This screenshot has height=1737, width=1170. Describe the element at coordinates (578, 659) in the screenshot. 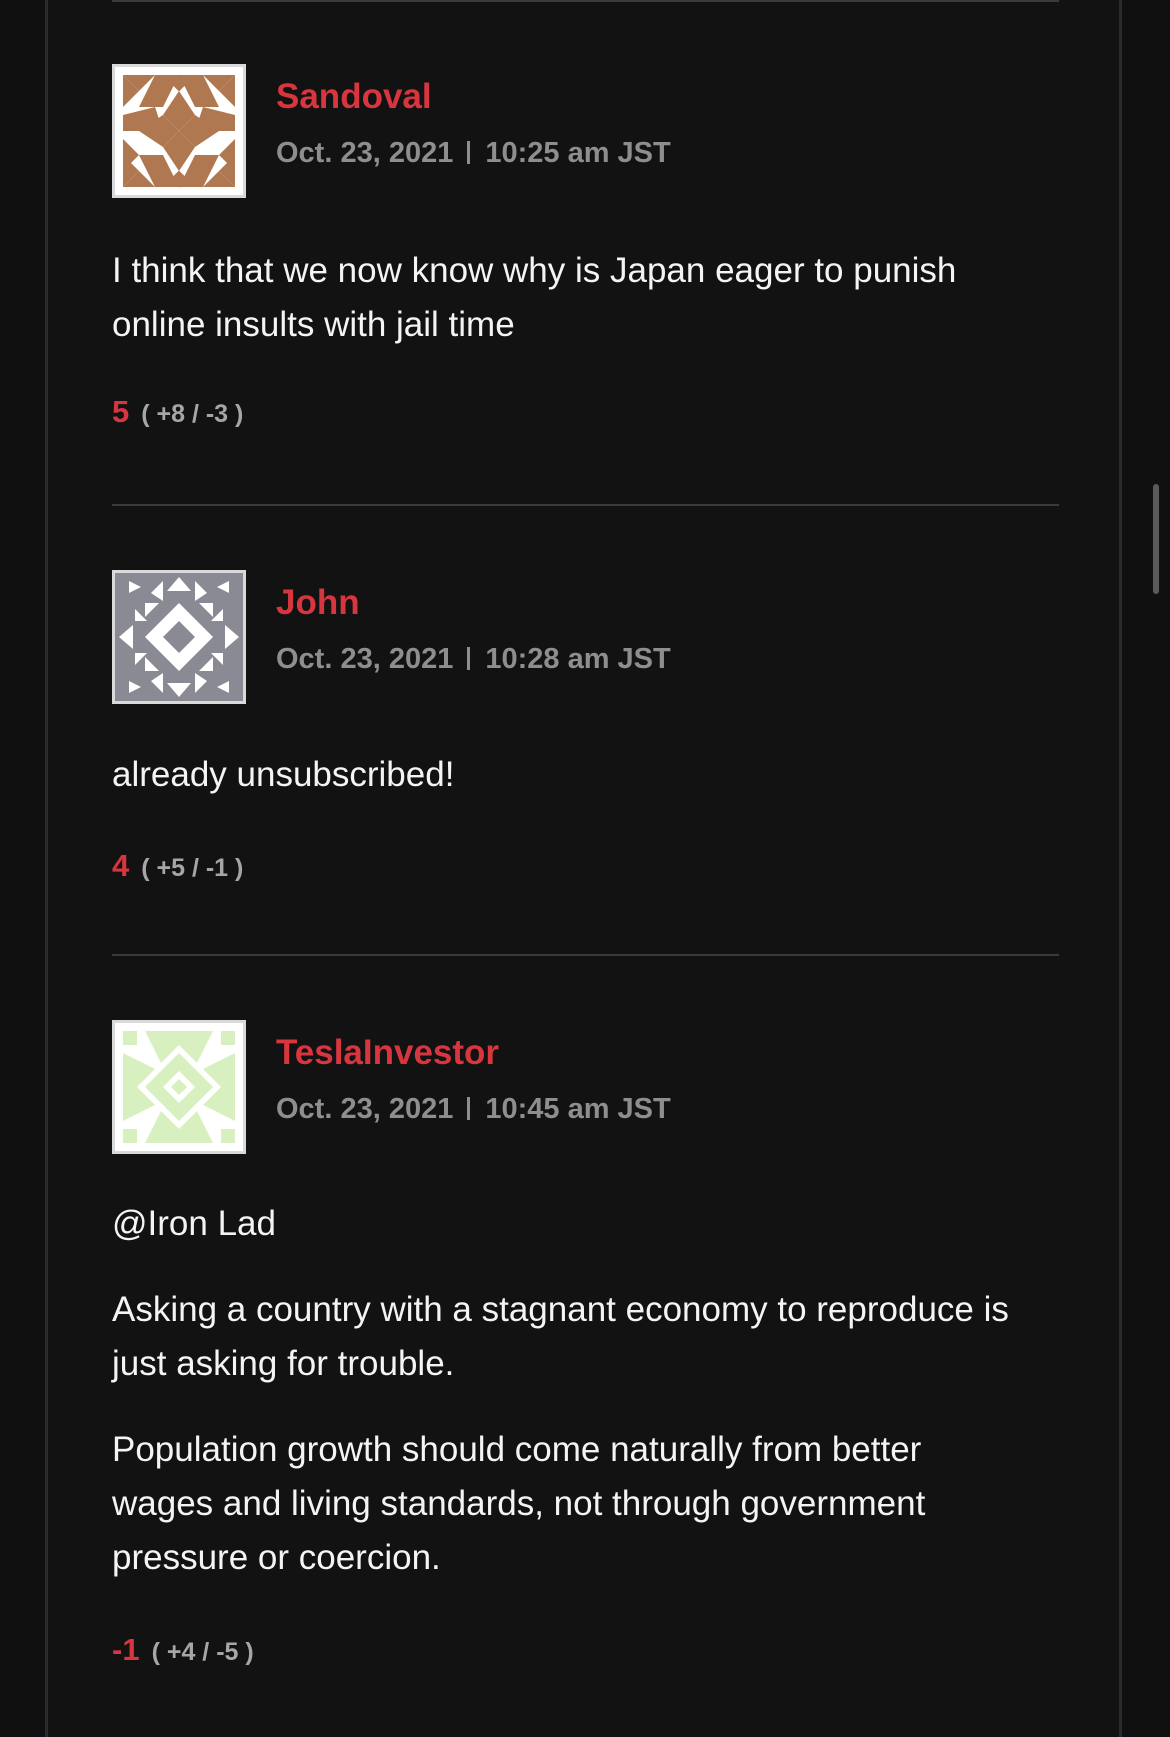

I see `comment-time: 10:28 am JST` at that location.